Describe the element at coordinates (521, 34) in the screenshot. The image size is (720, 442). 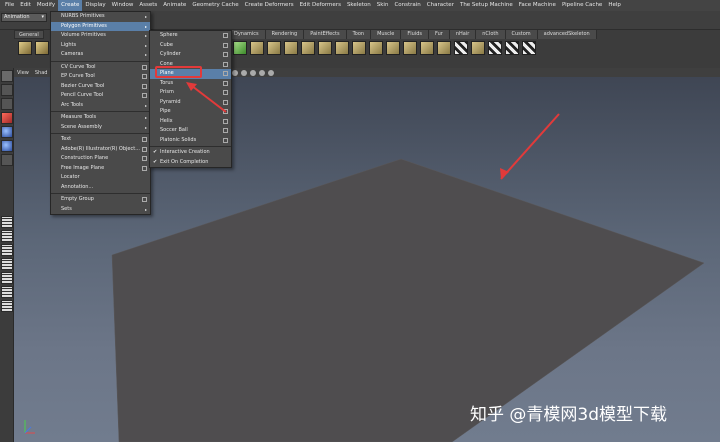
I see `shelf-tab-custom: Custom` at that location.